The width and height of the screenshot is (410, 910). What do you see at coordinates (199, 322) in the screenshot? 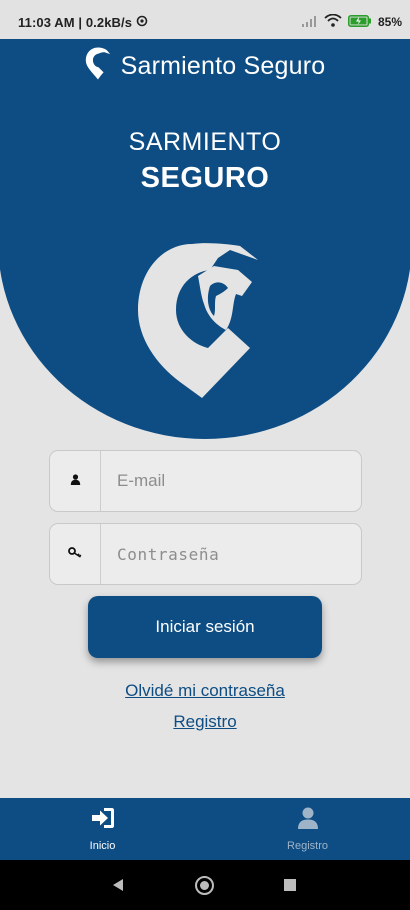
I see `horse-logo-icon` at bounding box center [199, 322].